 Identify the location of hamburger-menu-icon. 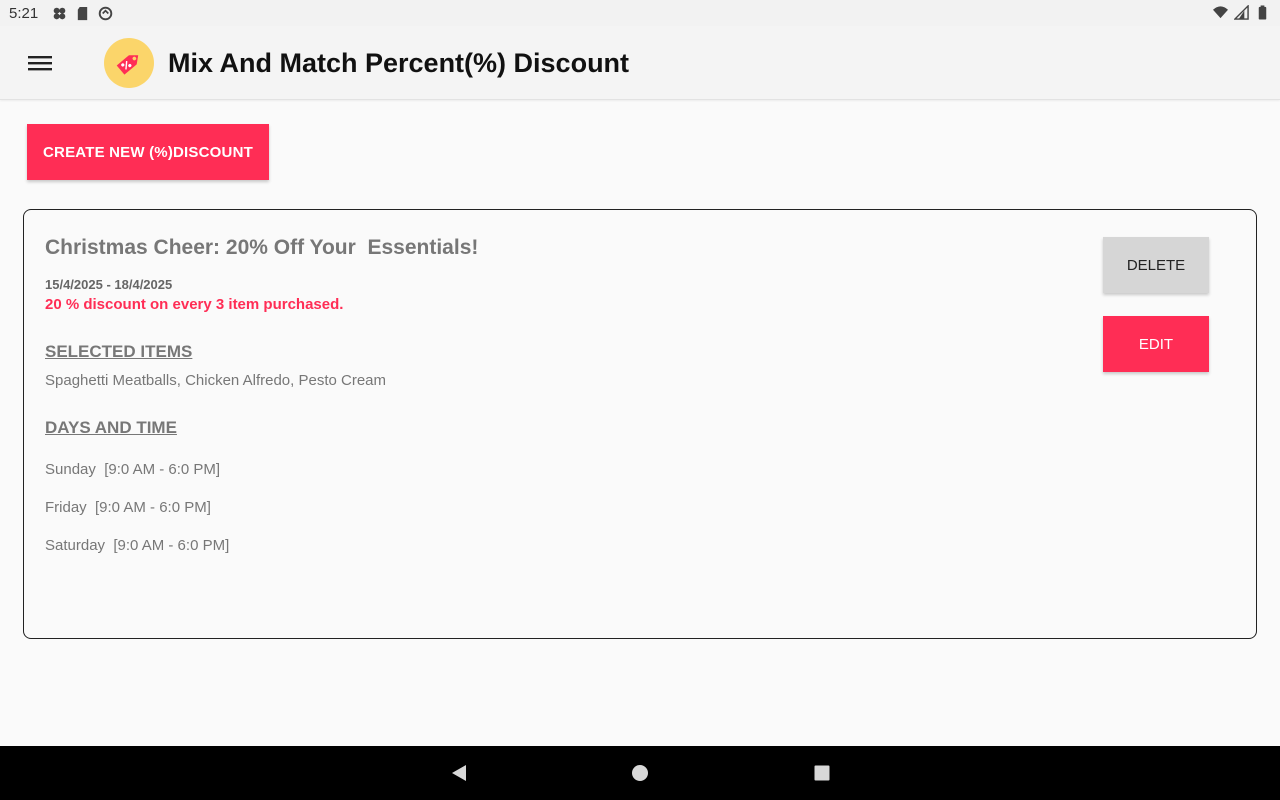
(40, 63).